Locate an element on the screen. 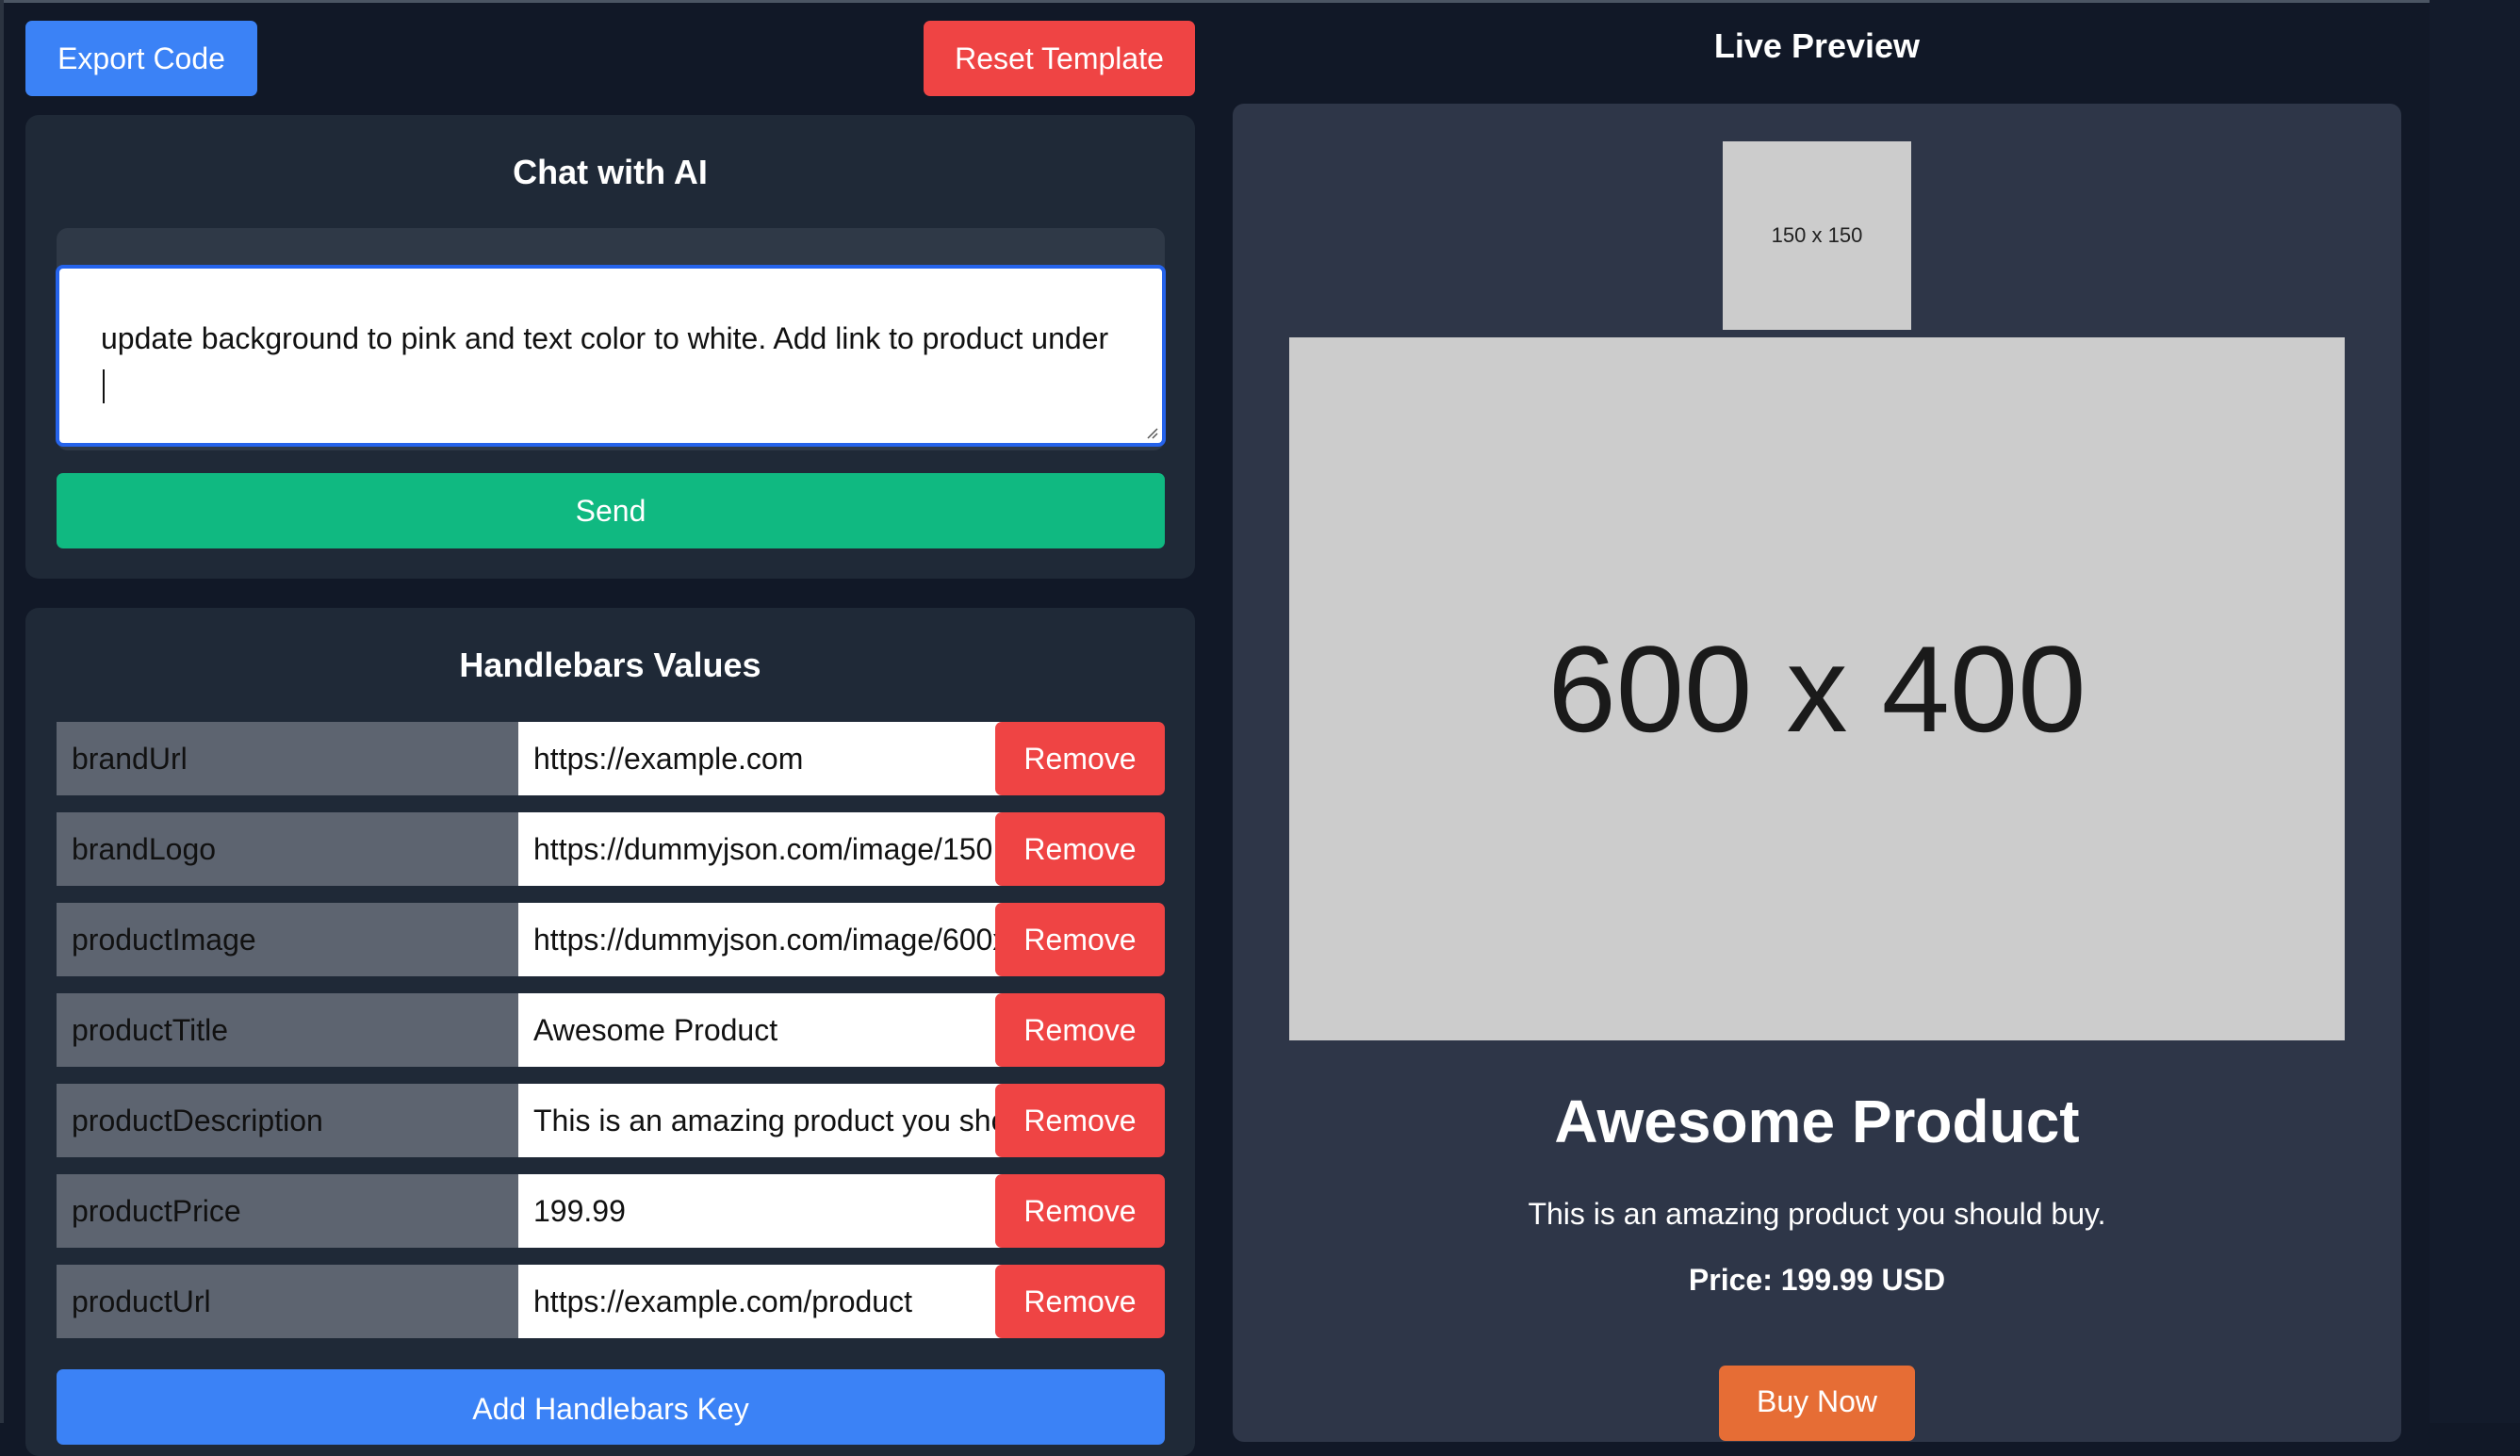  right-gutter is located at coordinates (2475, 711).